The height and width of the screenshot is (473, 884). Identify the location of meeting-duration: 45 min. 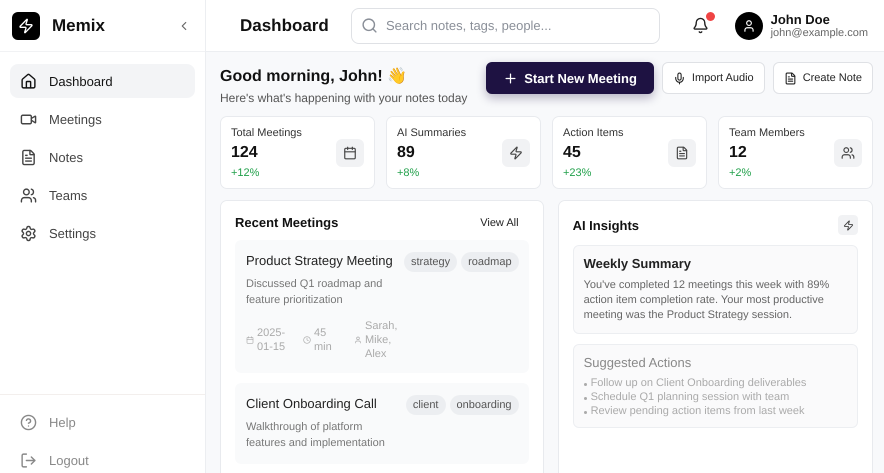
(323, 340).